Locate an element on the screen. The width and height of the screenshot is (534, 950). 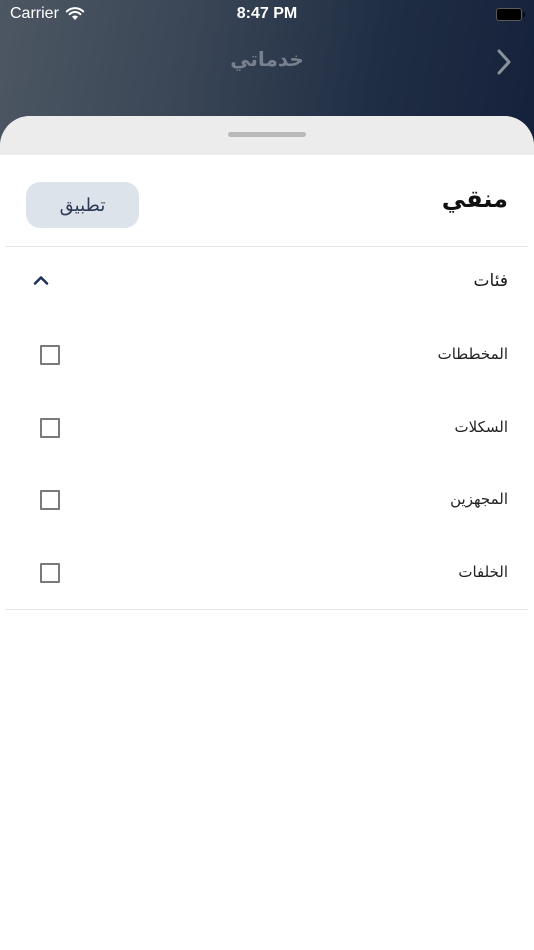
categories-section-header: فئات is located at coordinates (267, 283).